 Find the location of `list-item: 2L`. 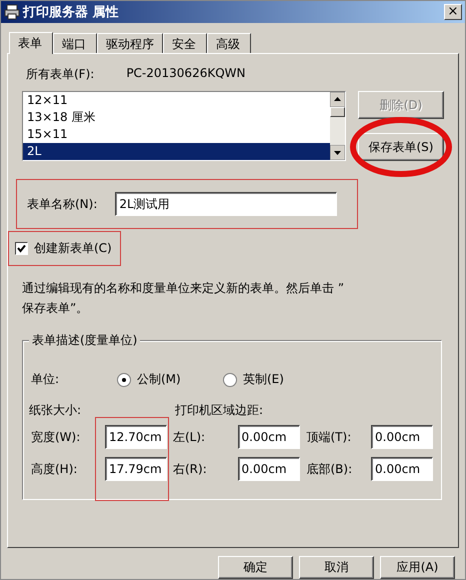

list-item: 2L is located at coordinates (176, 151).